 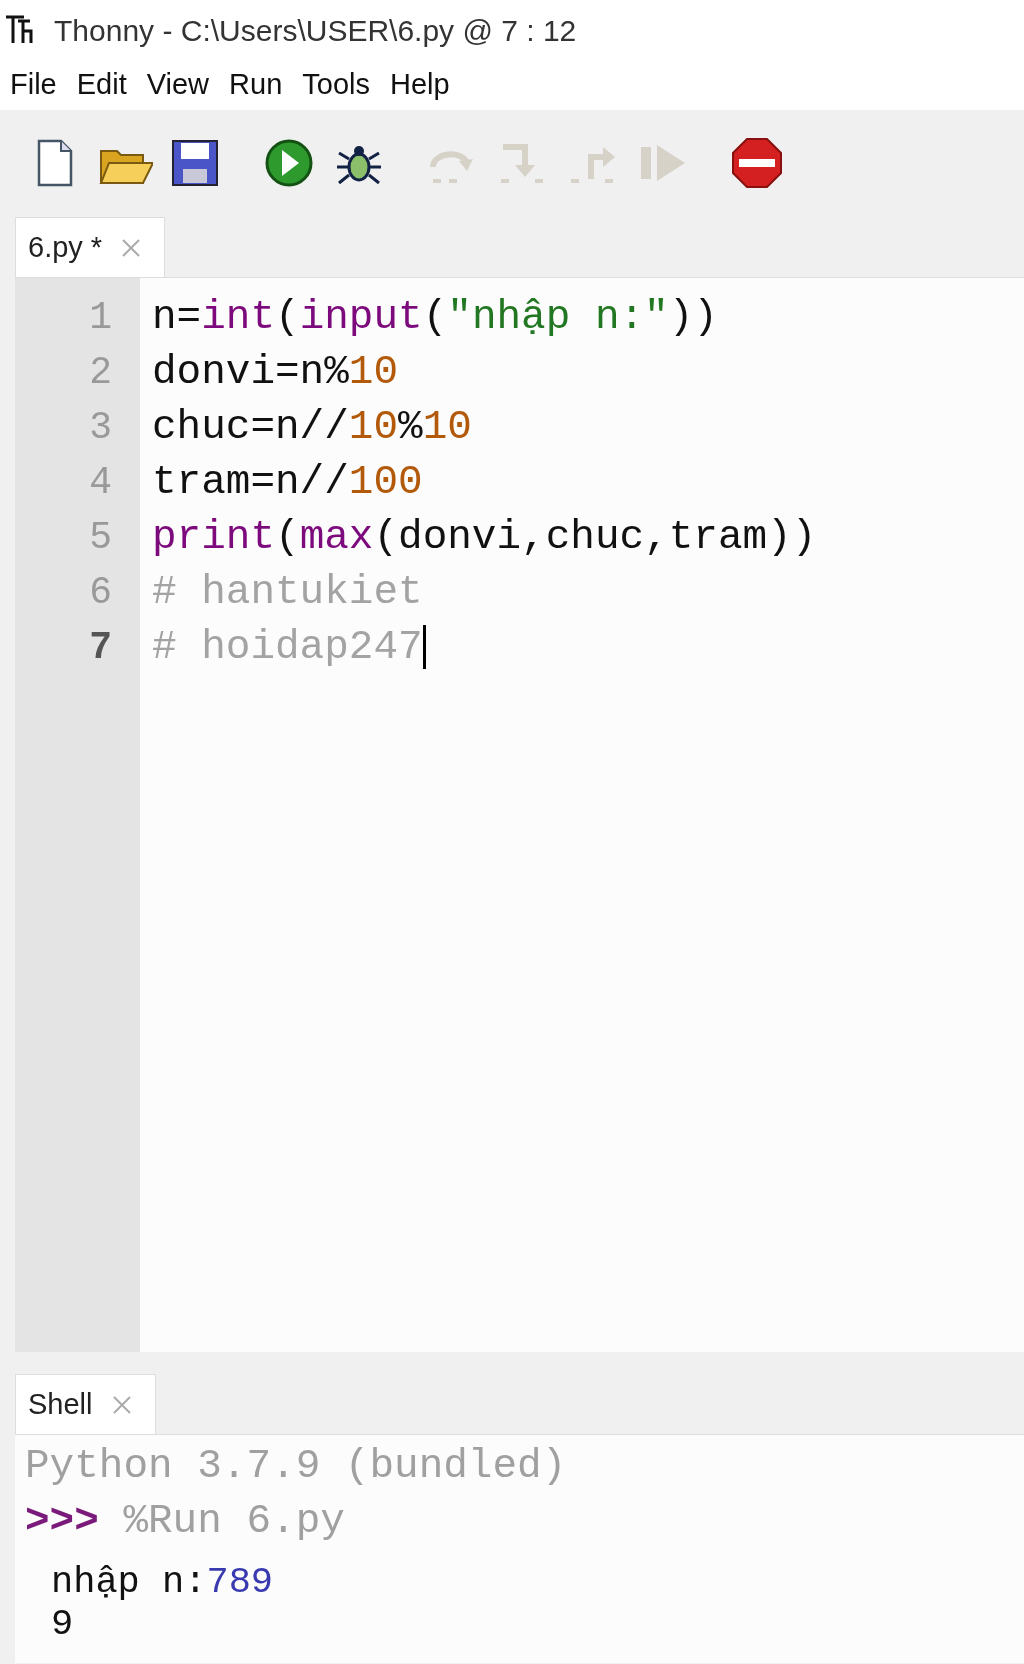 What do you see at coordinates (100, 373) in the screenshot?
I see `line-number: 2` at bounding box center [100, 373].